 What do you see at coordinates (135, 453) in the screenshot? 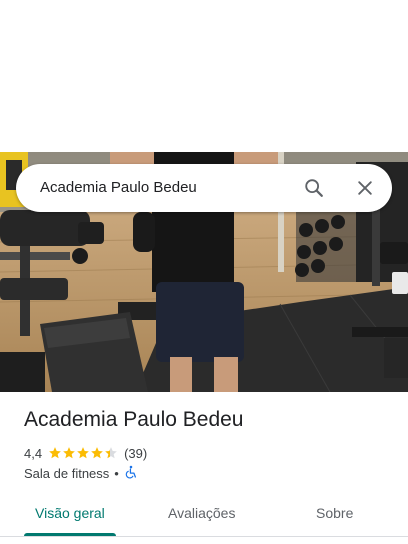
I see `review-count: (39)` at bounding box center [135, 453].